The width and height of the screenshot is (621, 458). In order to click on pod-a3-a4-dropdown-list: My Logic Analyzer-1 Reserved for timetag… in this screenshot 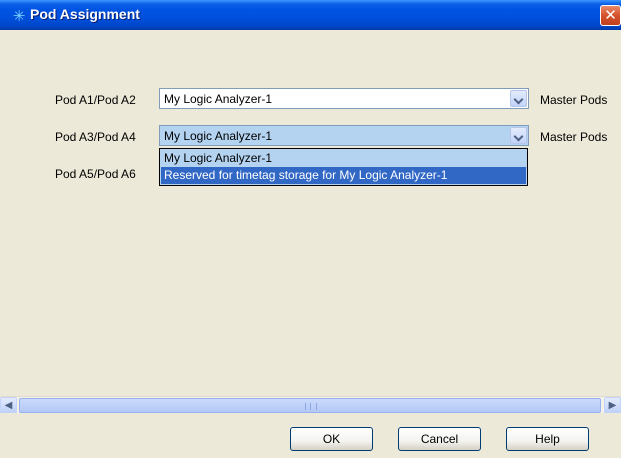, I will do `click(343, 167)`.